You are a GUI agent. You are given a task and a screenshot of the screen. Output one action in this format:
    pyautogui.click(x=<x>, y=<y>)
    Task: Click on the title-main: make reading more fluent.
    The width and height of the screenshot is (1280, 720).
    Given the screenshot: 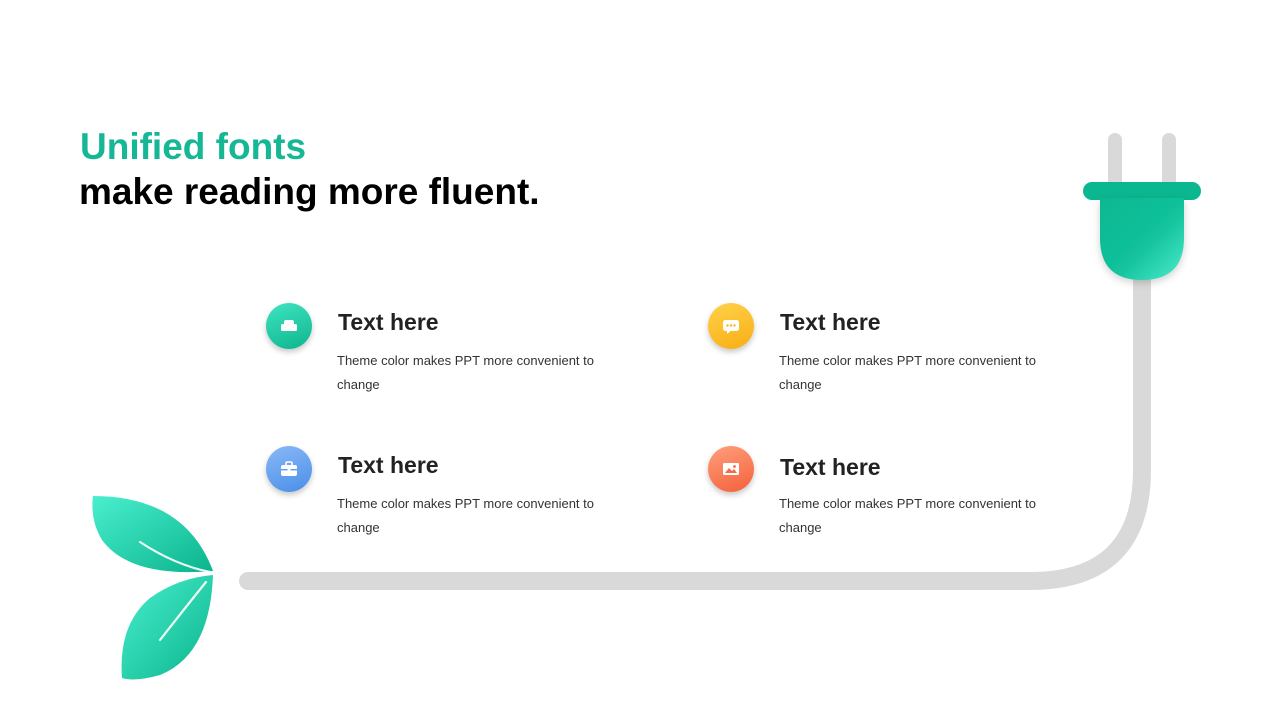 What is the action you would take?
    pyautogui.click(x=309, y=191)
    